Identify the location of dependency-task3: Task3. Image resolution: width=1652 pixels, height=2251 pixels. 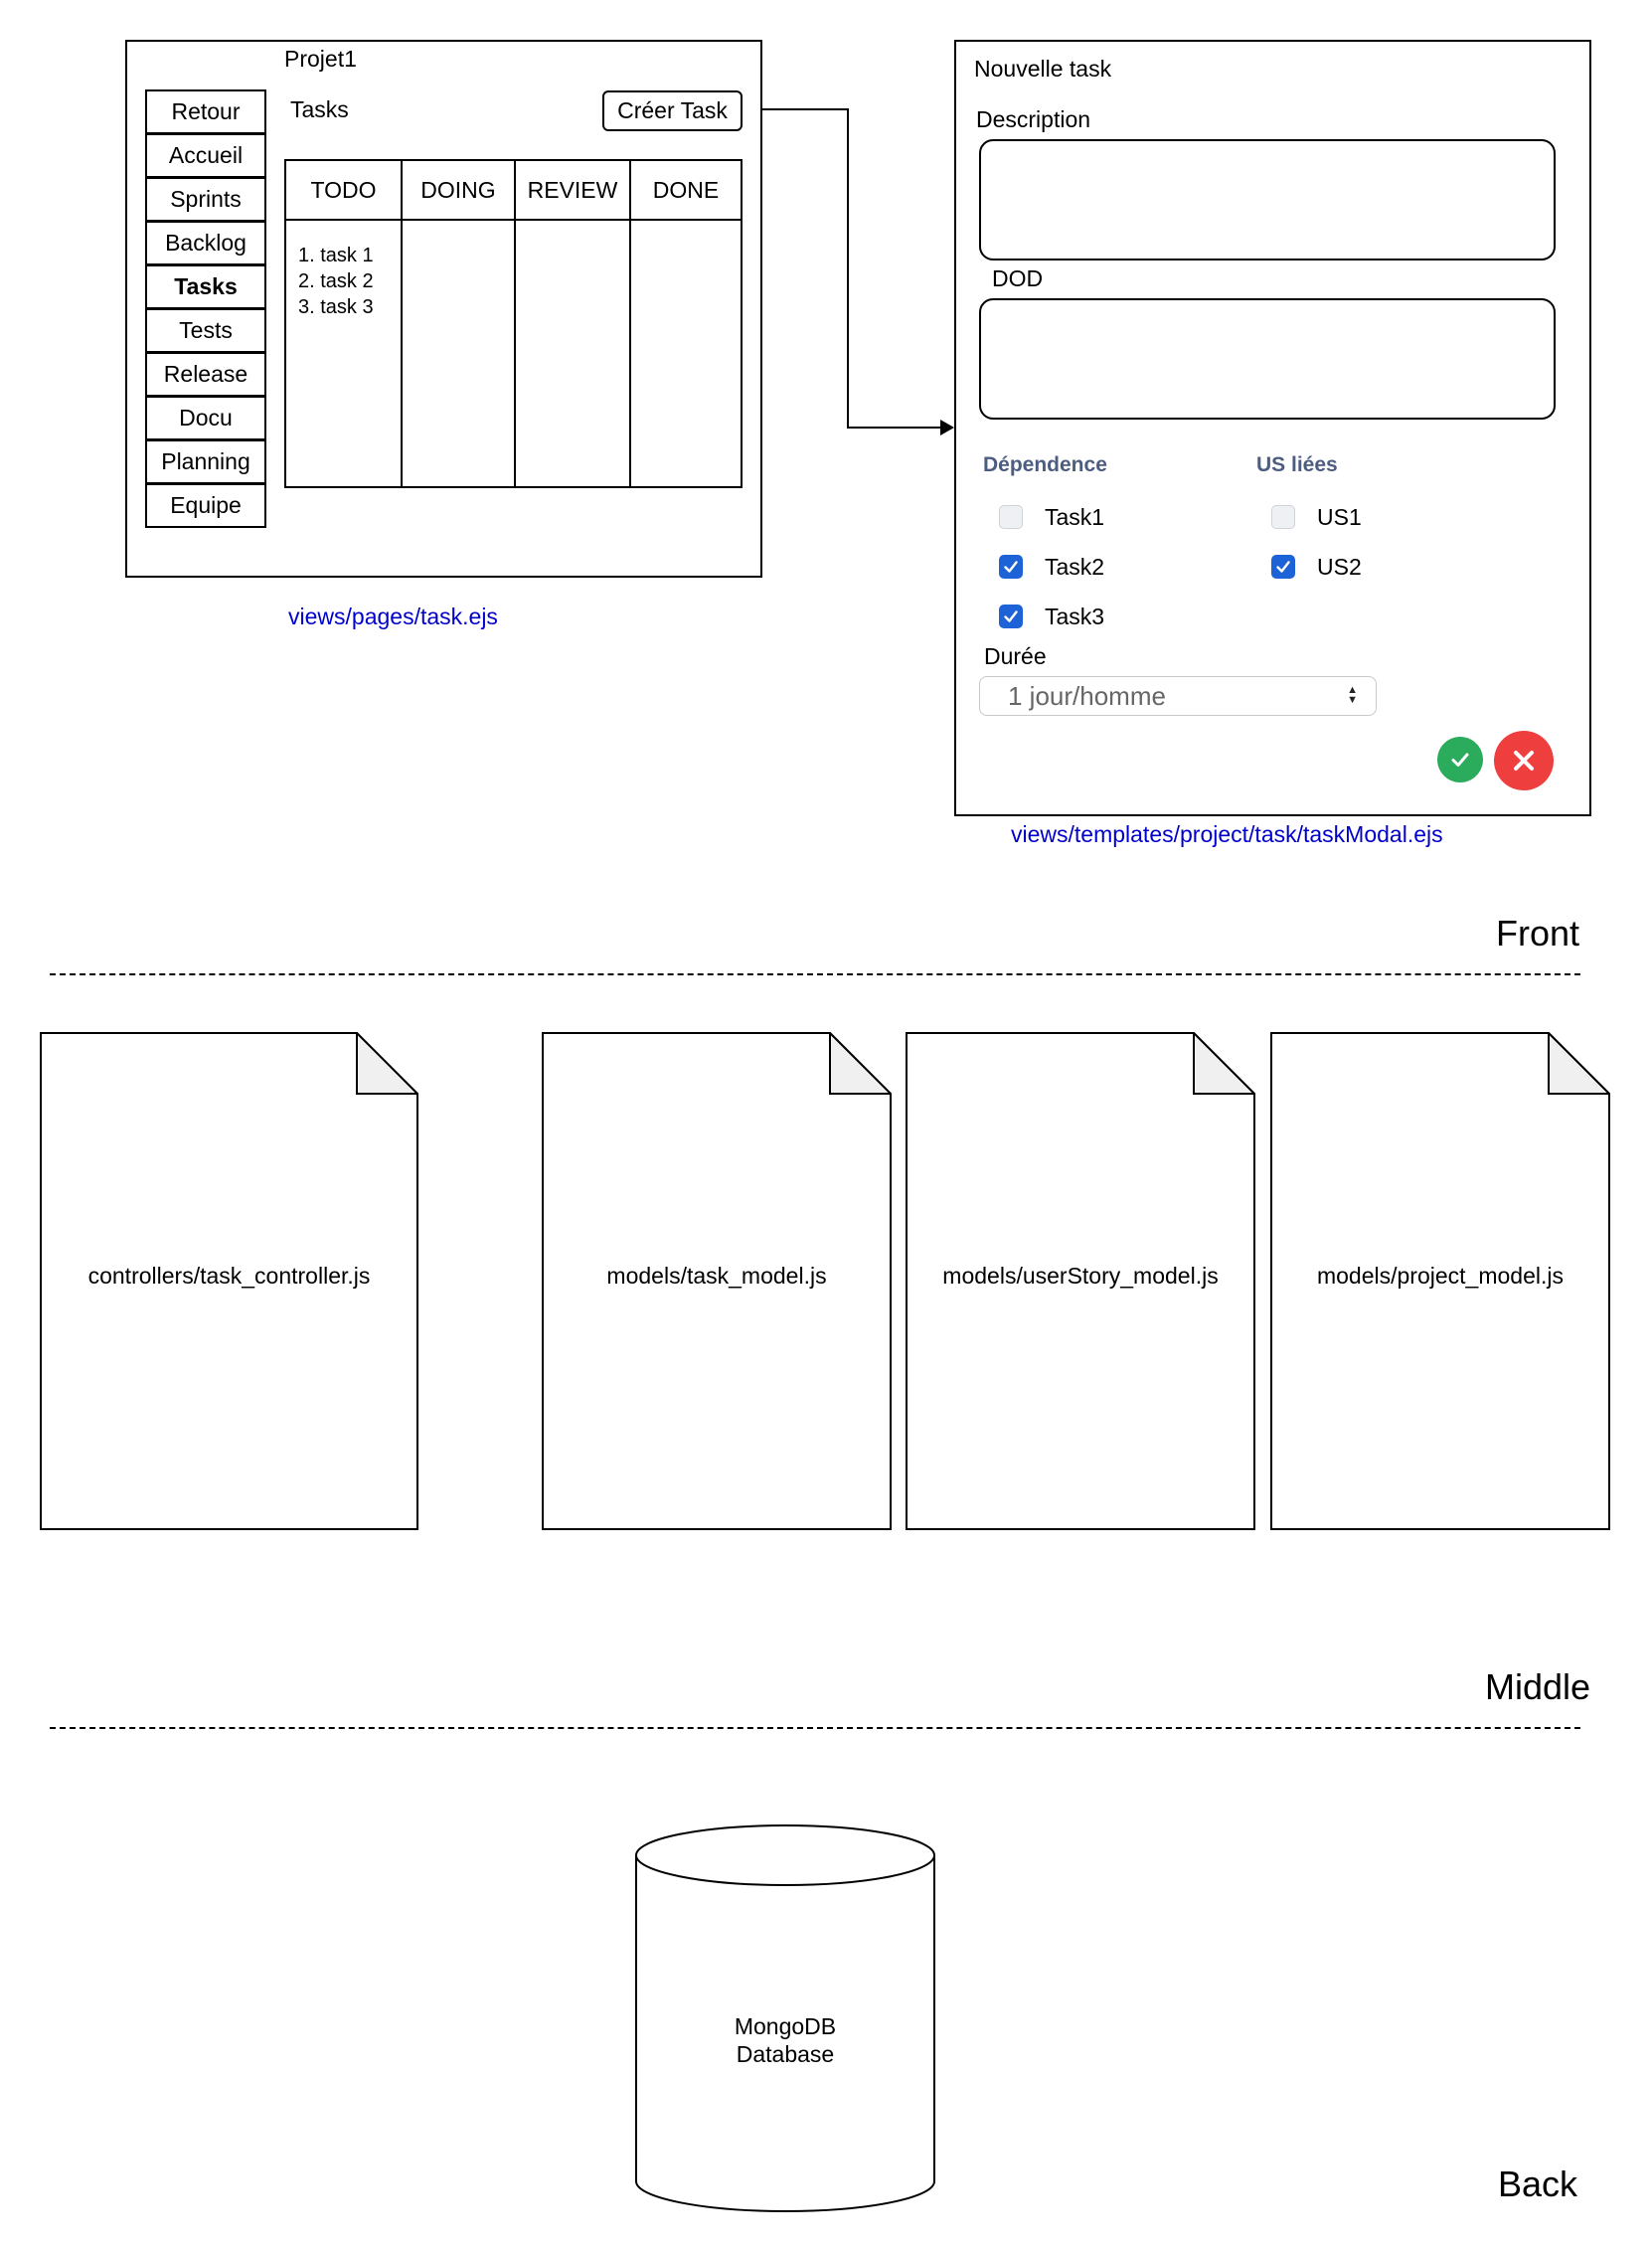
(1051, 616).